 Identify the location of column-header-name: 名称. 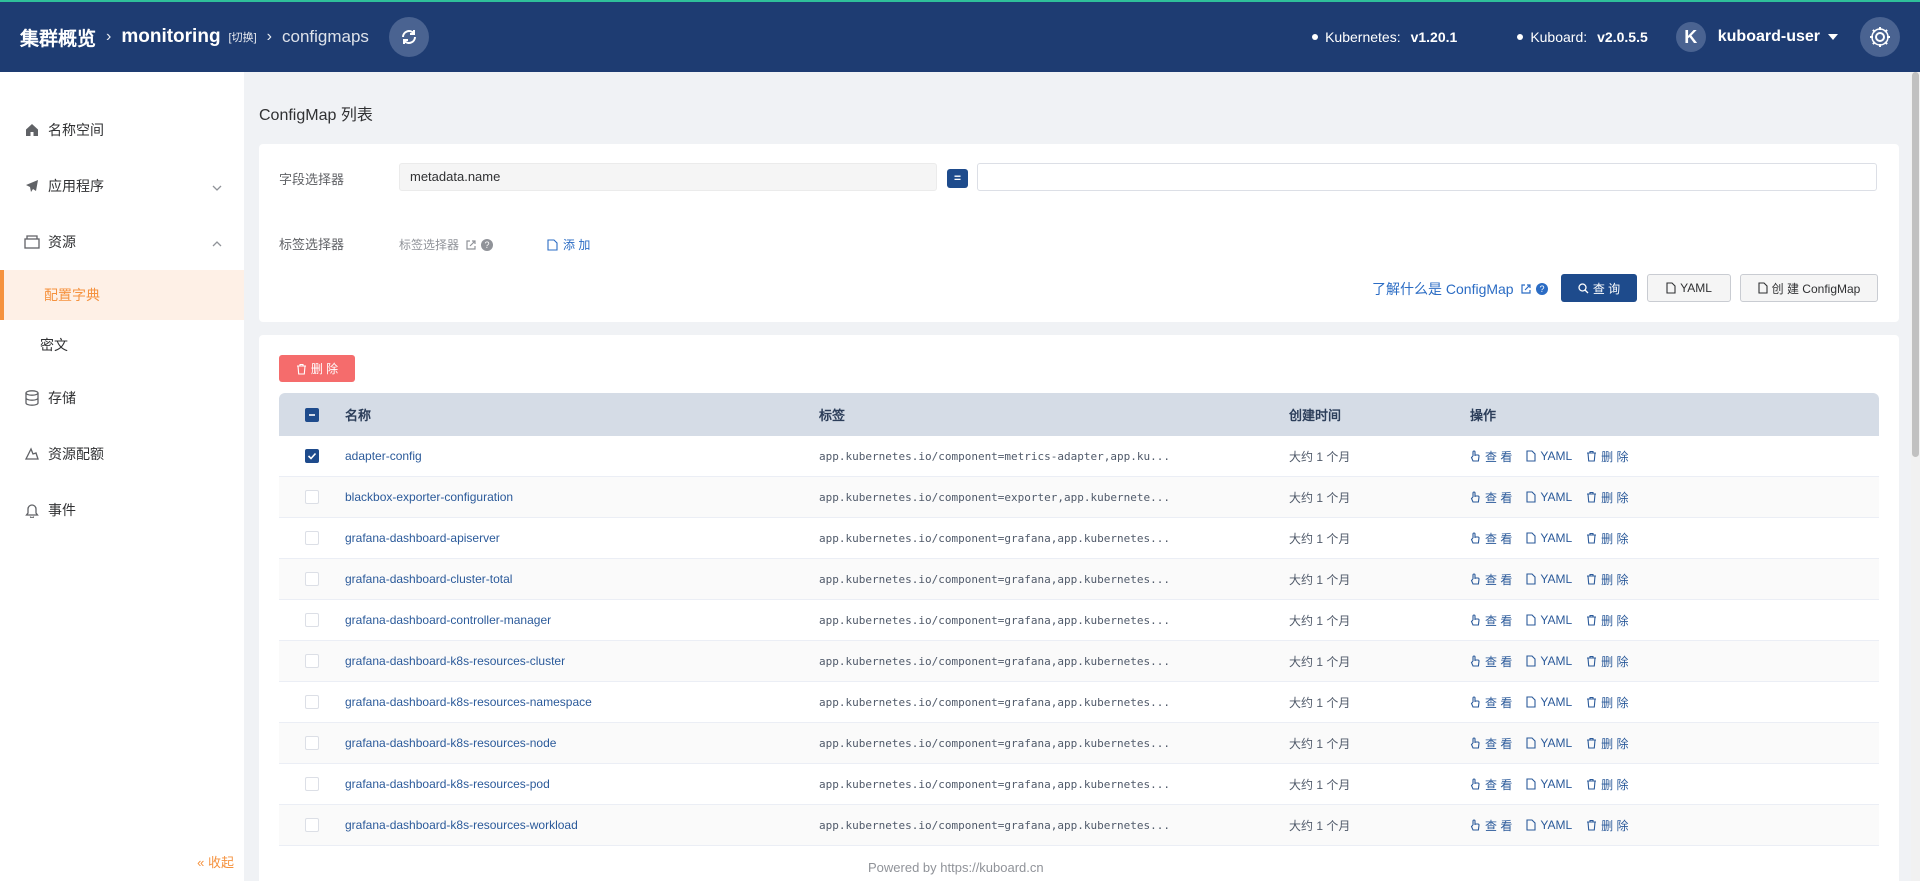
(582, 414).